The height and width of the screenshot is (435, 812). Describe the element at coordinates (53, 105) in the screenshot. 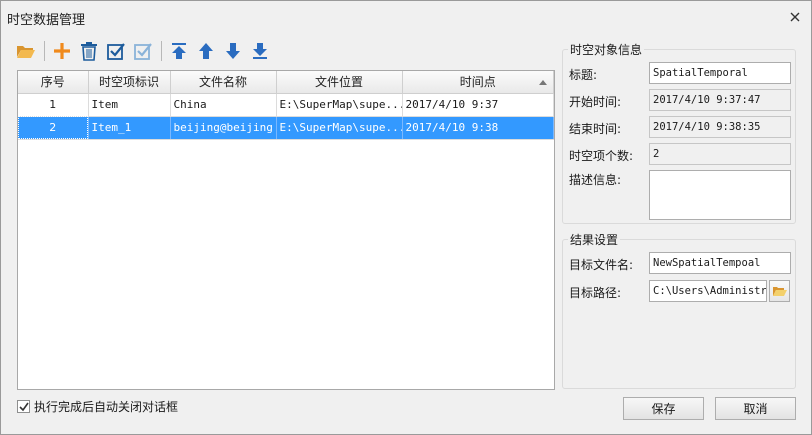

I see `cell-index: 1` at that location.